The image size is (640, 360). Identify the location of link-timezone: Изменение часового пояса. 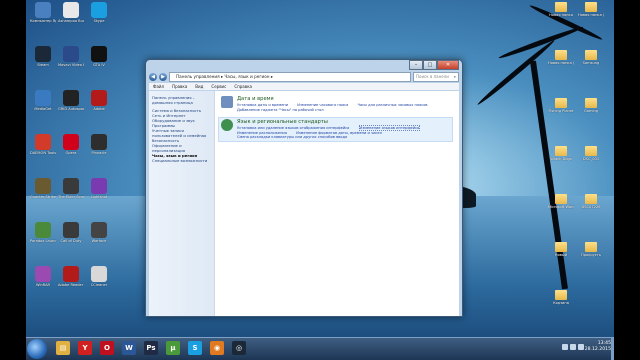
(322, 105).